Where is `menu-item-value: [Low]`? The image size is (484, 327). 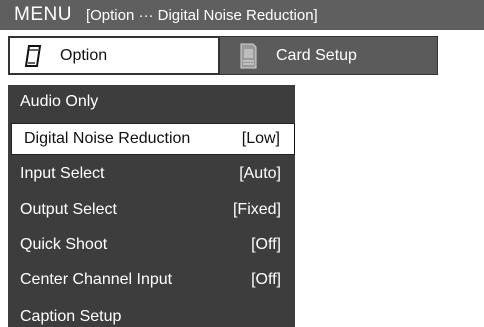 menu-item-value: [Low] is located at coordinates (260, 138).